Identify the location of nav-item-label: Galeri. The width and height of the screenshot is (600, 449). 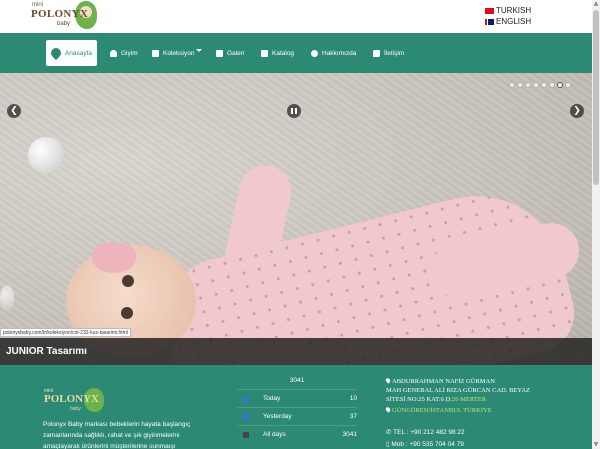
(236, 53).